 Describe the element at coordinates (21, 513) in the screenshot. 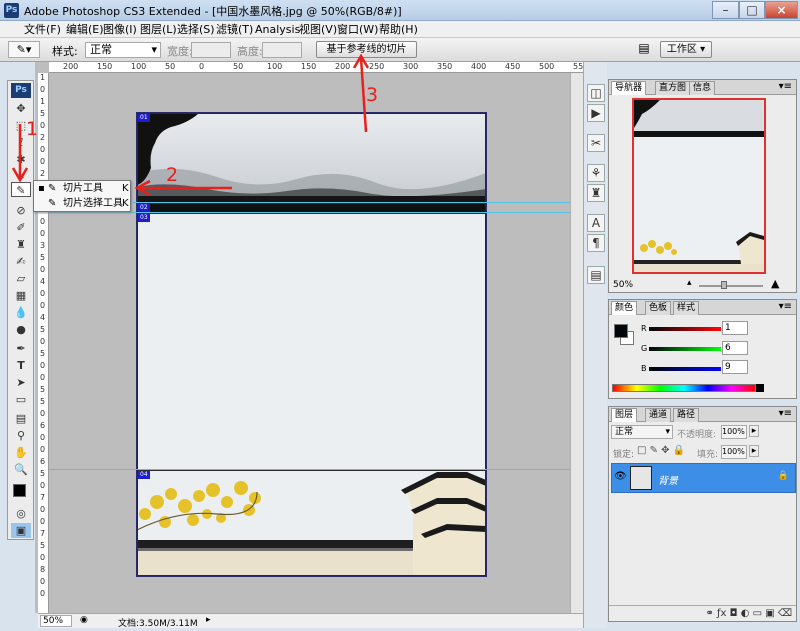

I see `quick-mask-icon: ◎` at that location.